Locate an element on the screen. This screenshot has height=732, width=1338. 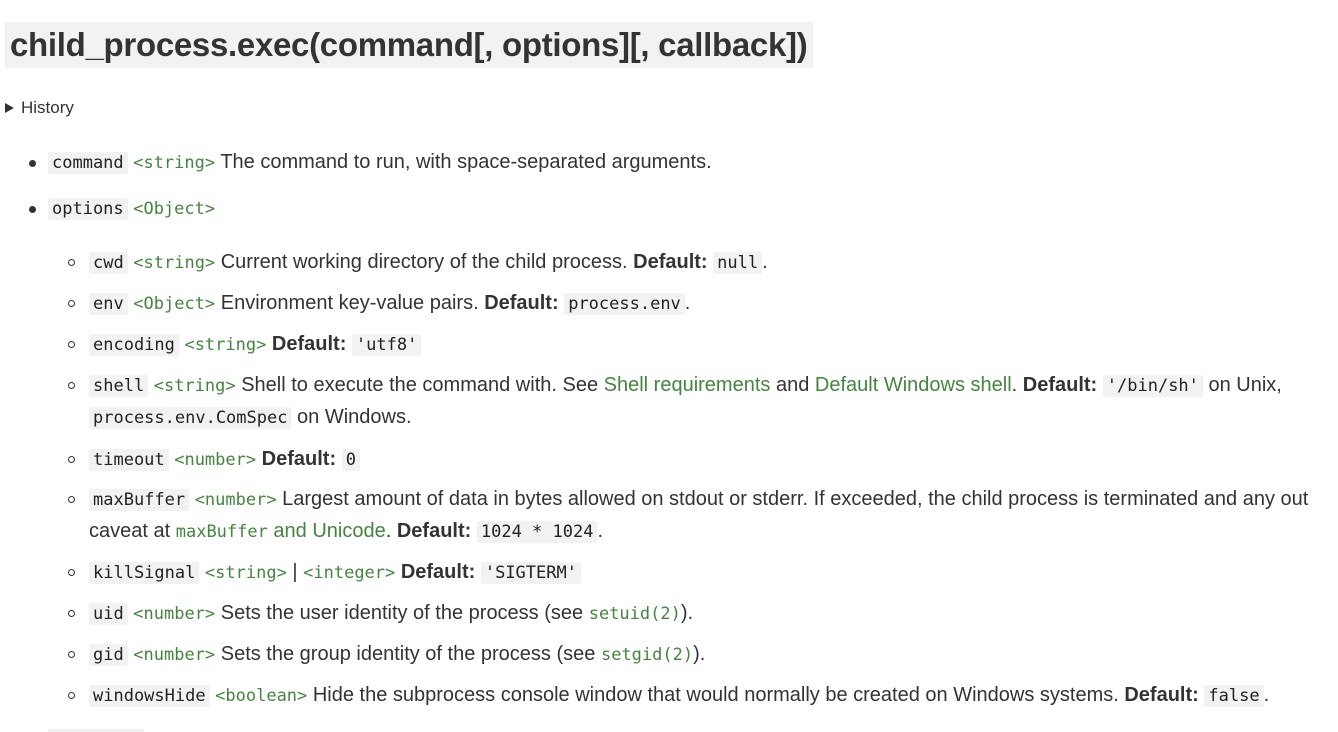
option-description: Shell to execute the command with. See is located at coordinates (420, 385).